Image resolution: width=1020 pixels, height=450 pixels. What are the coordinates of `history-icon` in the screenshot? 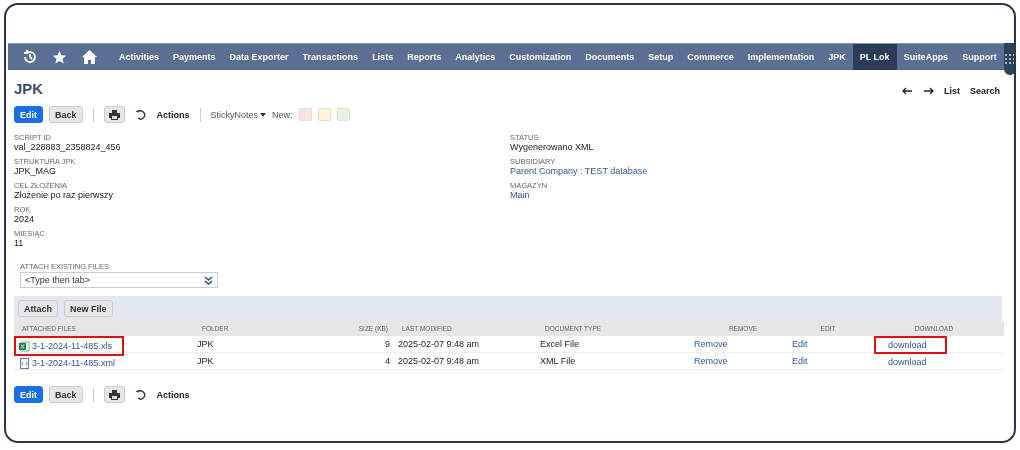 It's located at (30, 57).